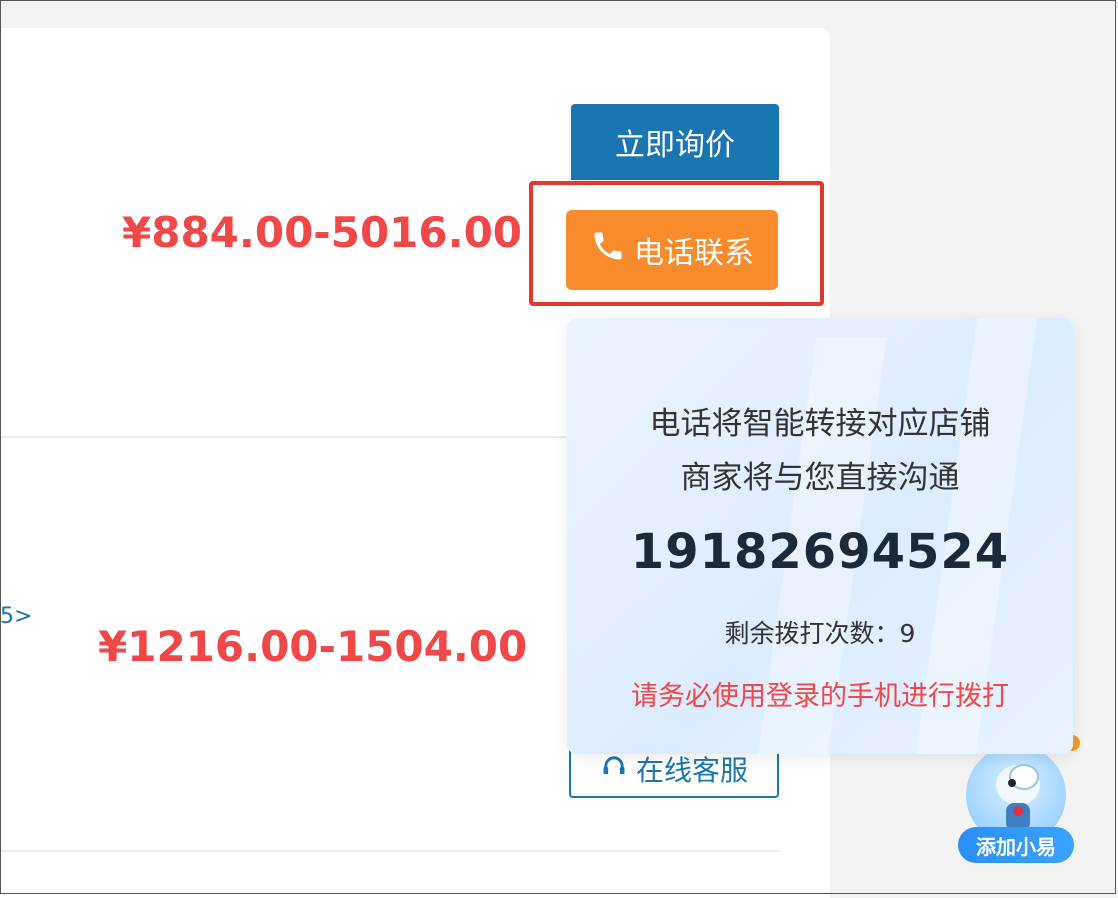 This screenshot has height=898, width=1118. What do you see at coordinates (675, 142) in the screenshot?
I see `inquiry-button: 立即询价` at bounding box center [675, 142].